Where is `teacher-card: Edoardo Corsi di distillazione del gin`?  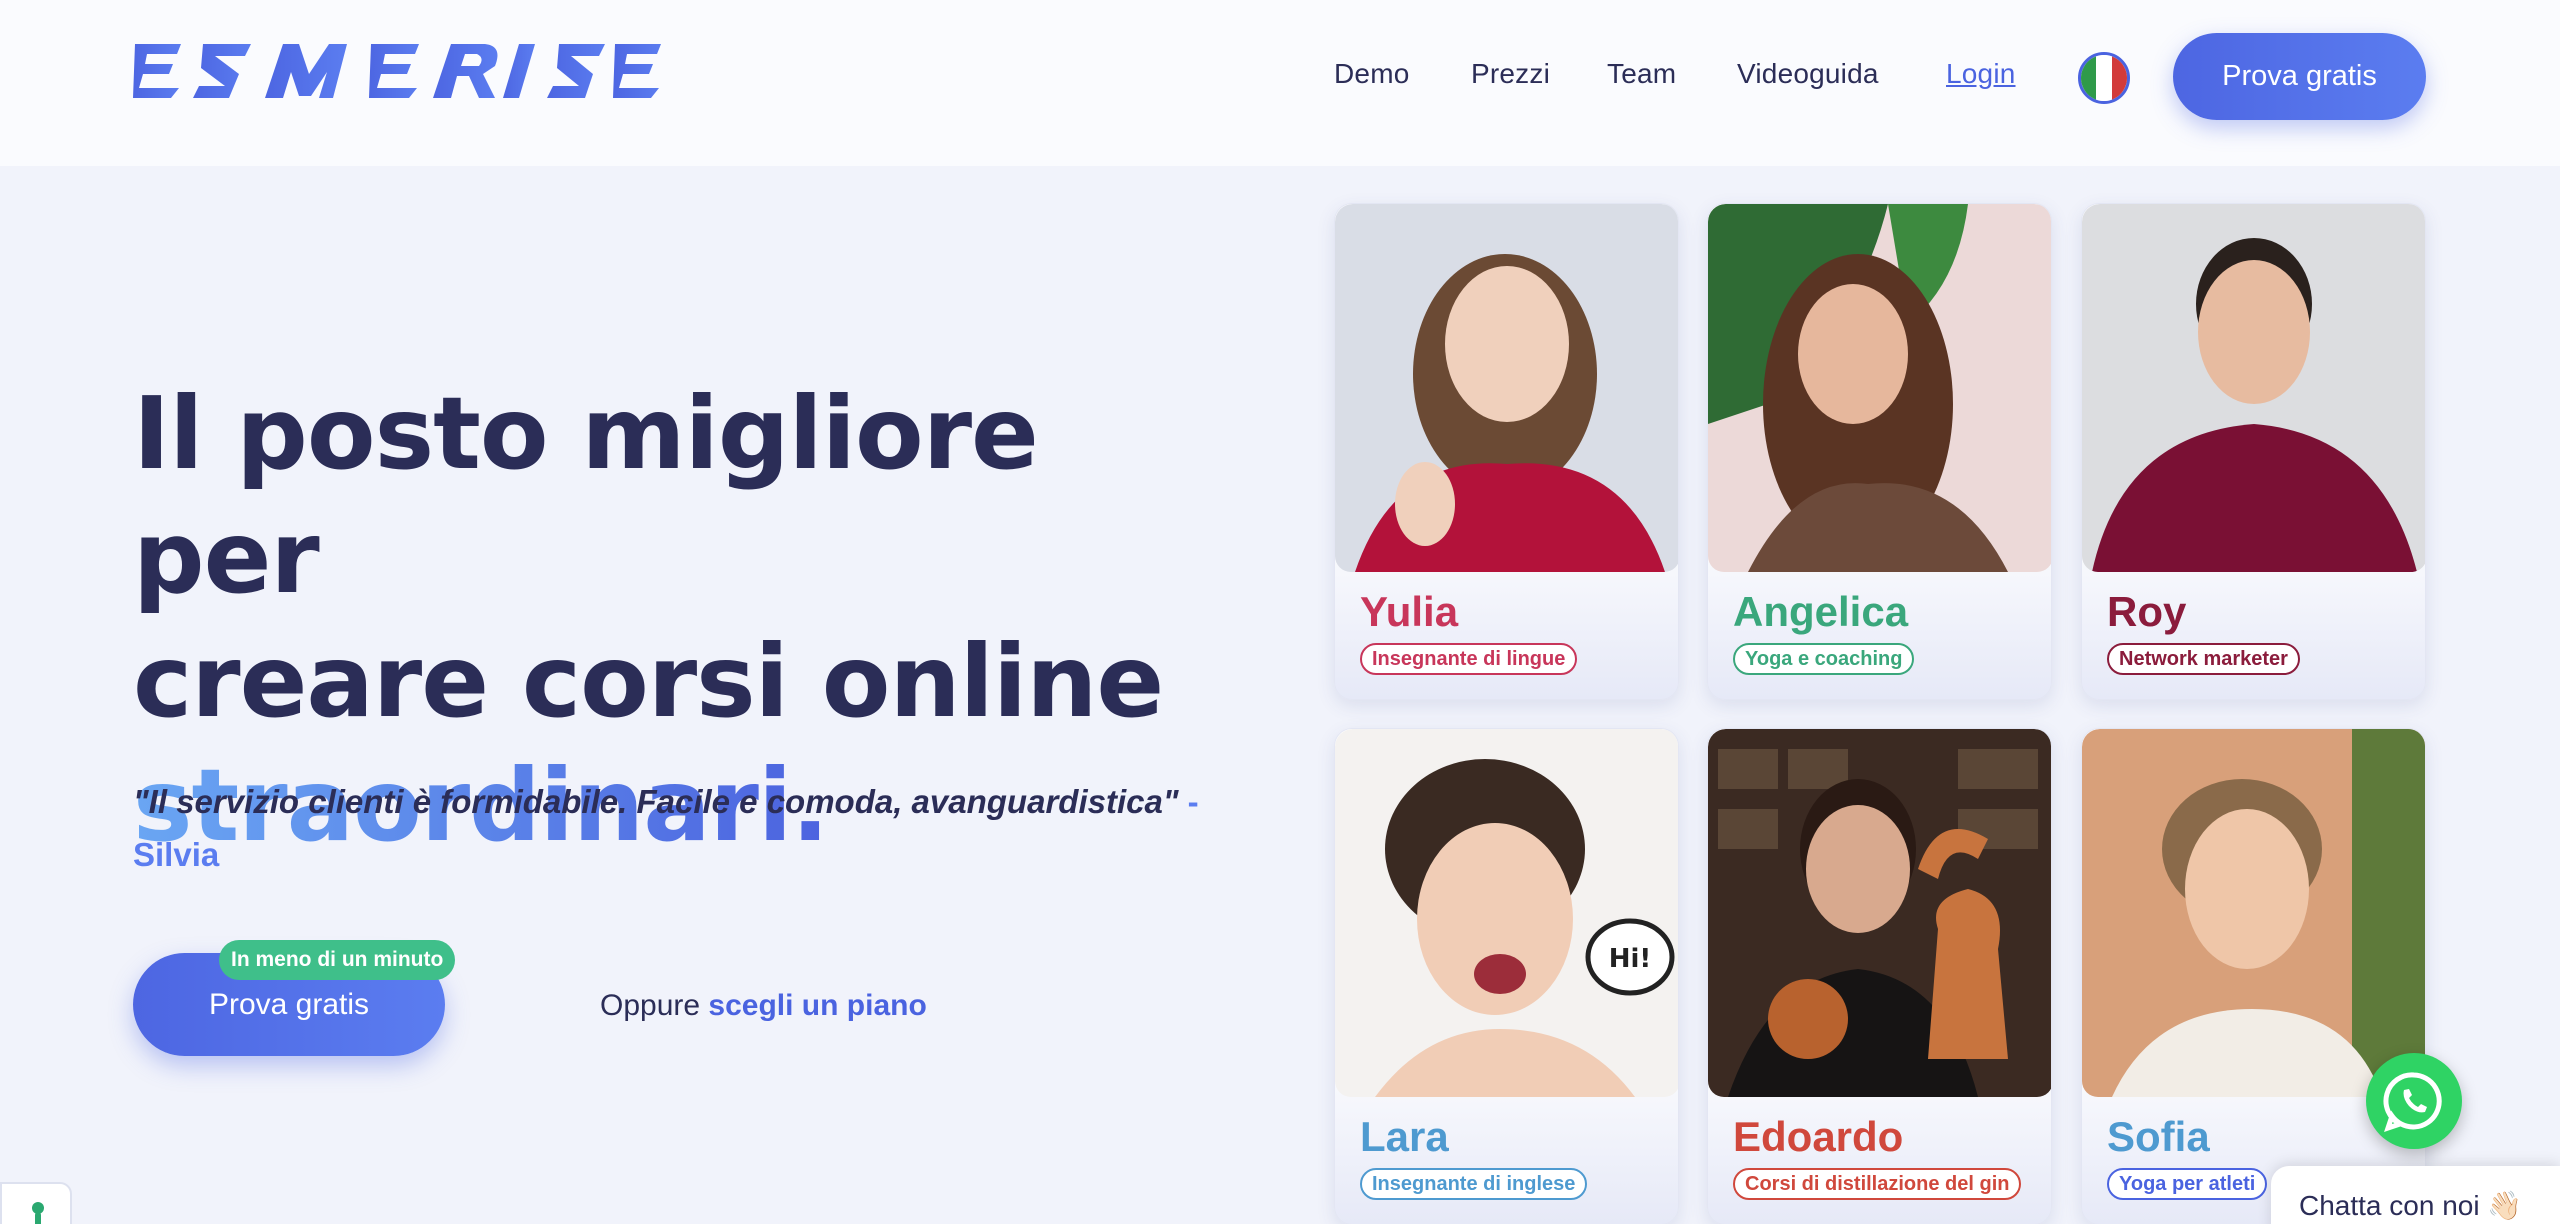
teacher-card: Edoardo Corsi di distillazione del gin is located at coordinates (1879, 976).